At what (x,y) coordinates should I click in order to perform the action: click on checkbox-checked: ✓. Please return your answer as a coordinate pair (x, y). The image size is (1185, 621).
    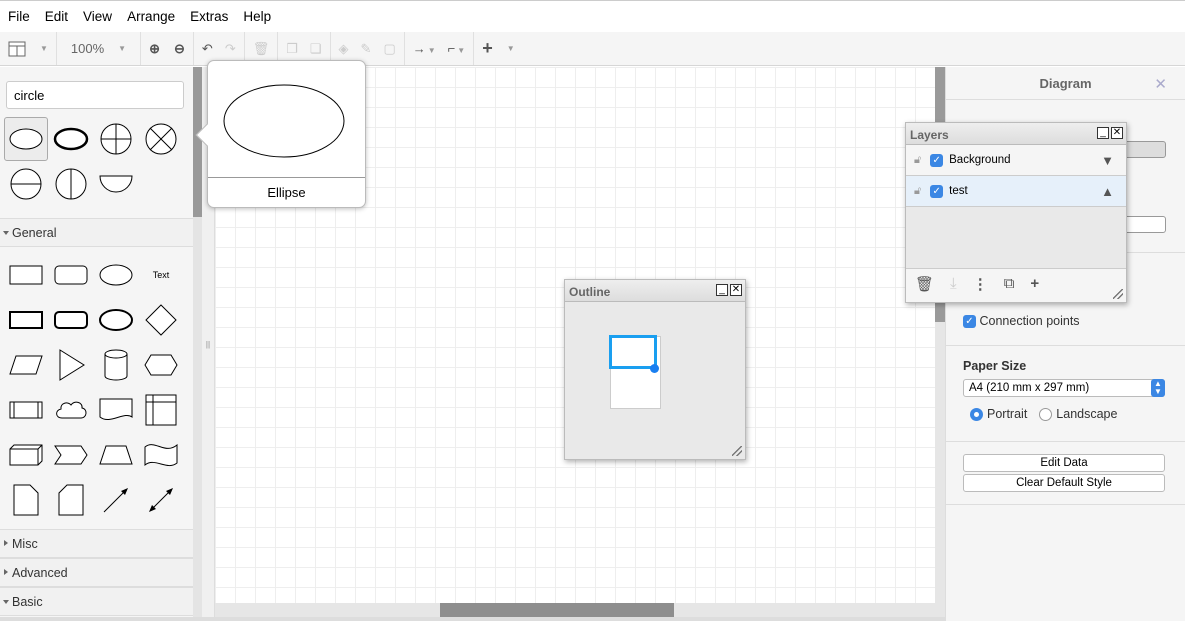
    Looking at the image, I should click on (969, 322).